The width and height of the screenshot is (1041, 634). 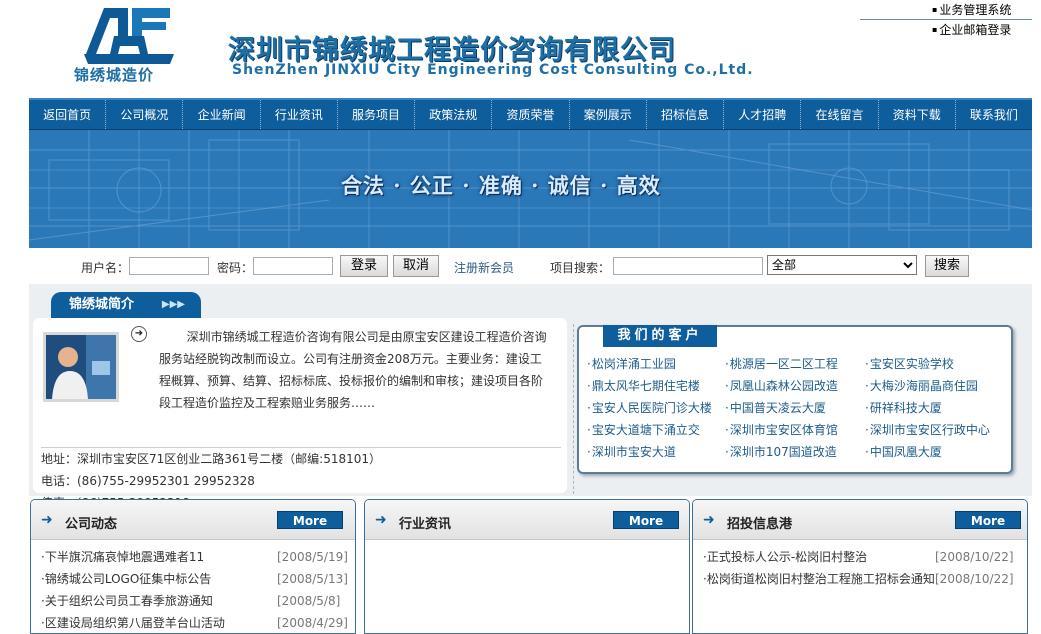 I want to click on phone-text: 电话：(86)755-29952301 29952328, so click(x=148, y=481).